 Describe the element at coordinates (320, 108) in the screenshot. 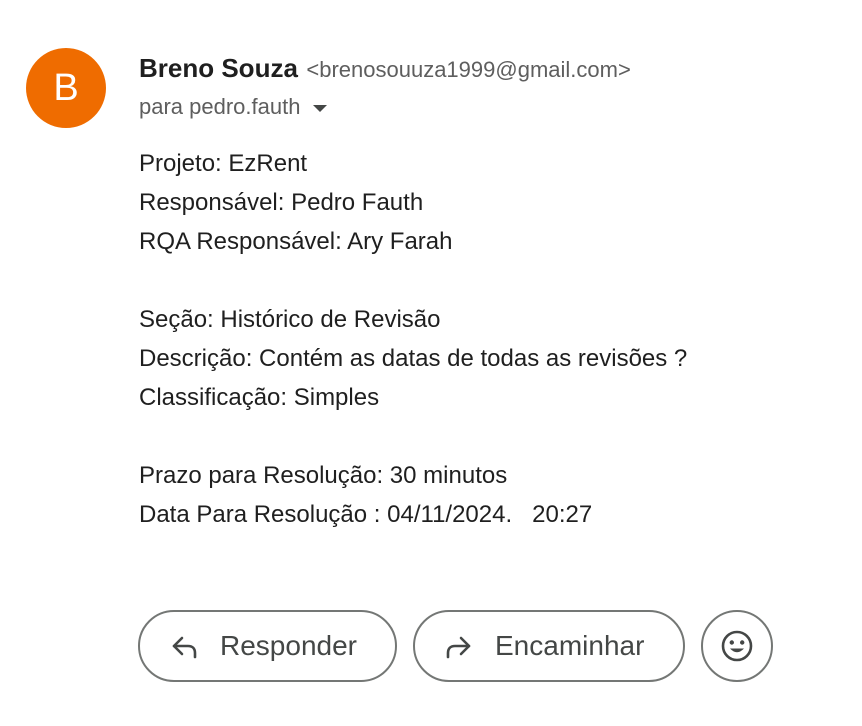

I see `caret-down-icon` at that location.